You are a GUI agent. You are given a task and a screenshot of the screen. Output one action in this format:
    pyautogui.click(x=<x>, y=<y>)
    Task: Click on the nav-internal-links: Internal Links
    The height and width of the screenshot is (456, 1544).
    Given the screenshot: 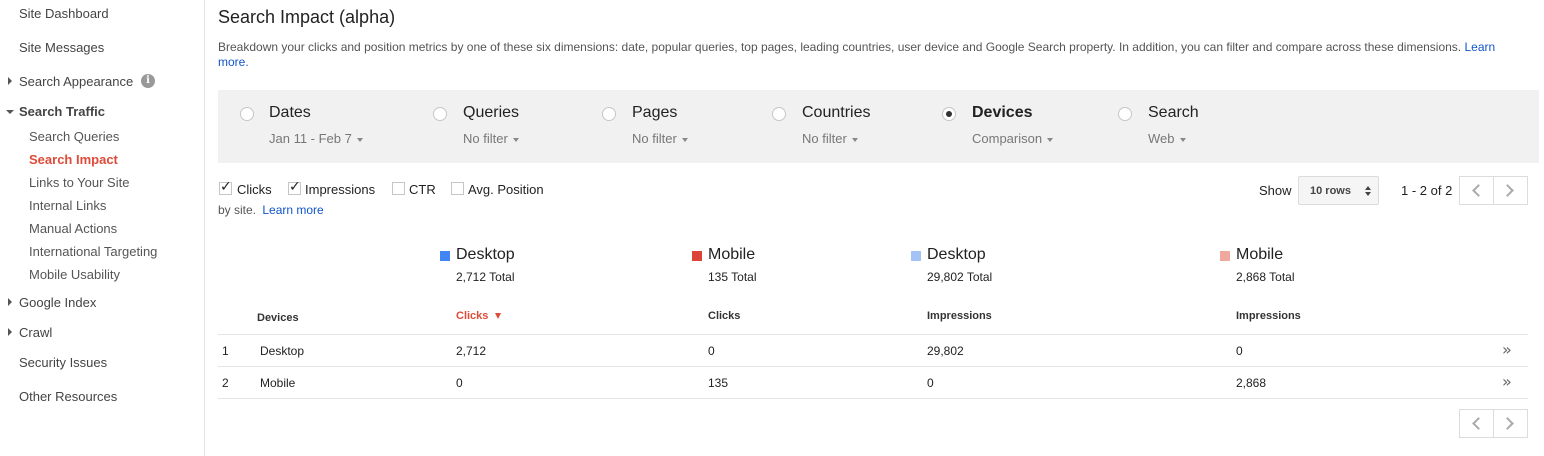 What is the action you would take?
    pyautogui.click(x=67, y=205)
    